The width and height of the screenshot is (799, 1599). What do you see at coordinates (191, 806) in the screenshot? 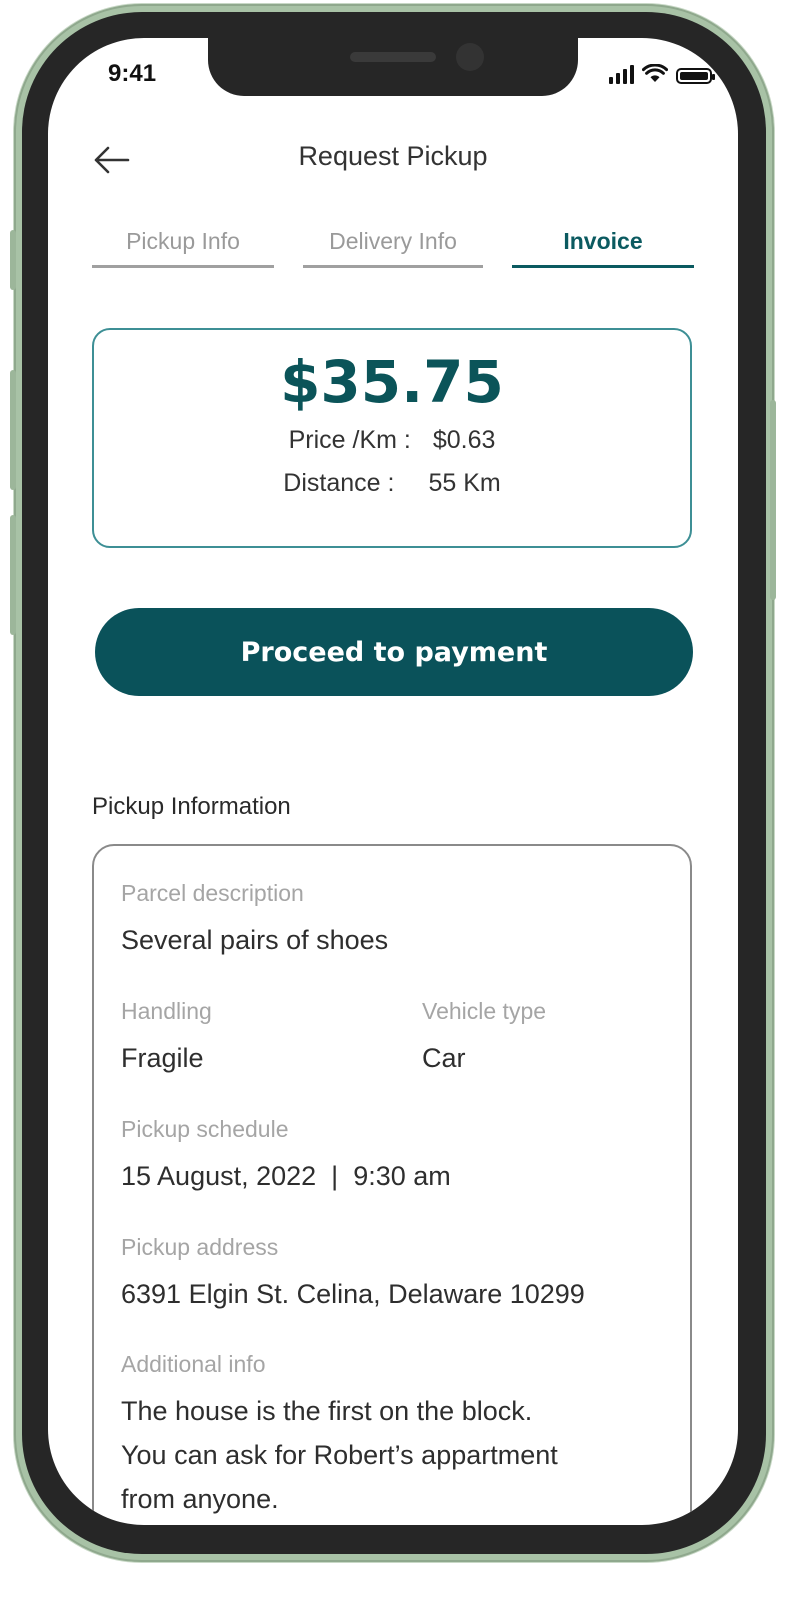
I see `pickup-info-section-title: Pickup Information` at bounding box center [191, 806].